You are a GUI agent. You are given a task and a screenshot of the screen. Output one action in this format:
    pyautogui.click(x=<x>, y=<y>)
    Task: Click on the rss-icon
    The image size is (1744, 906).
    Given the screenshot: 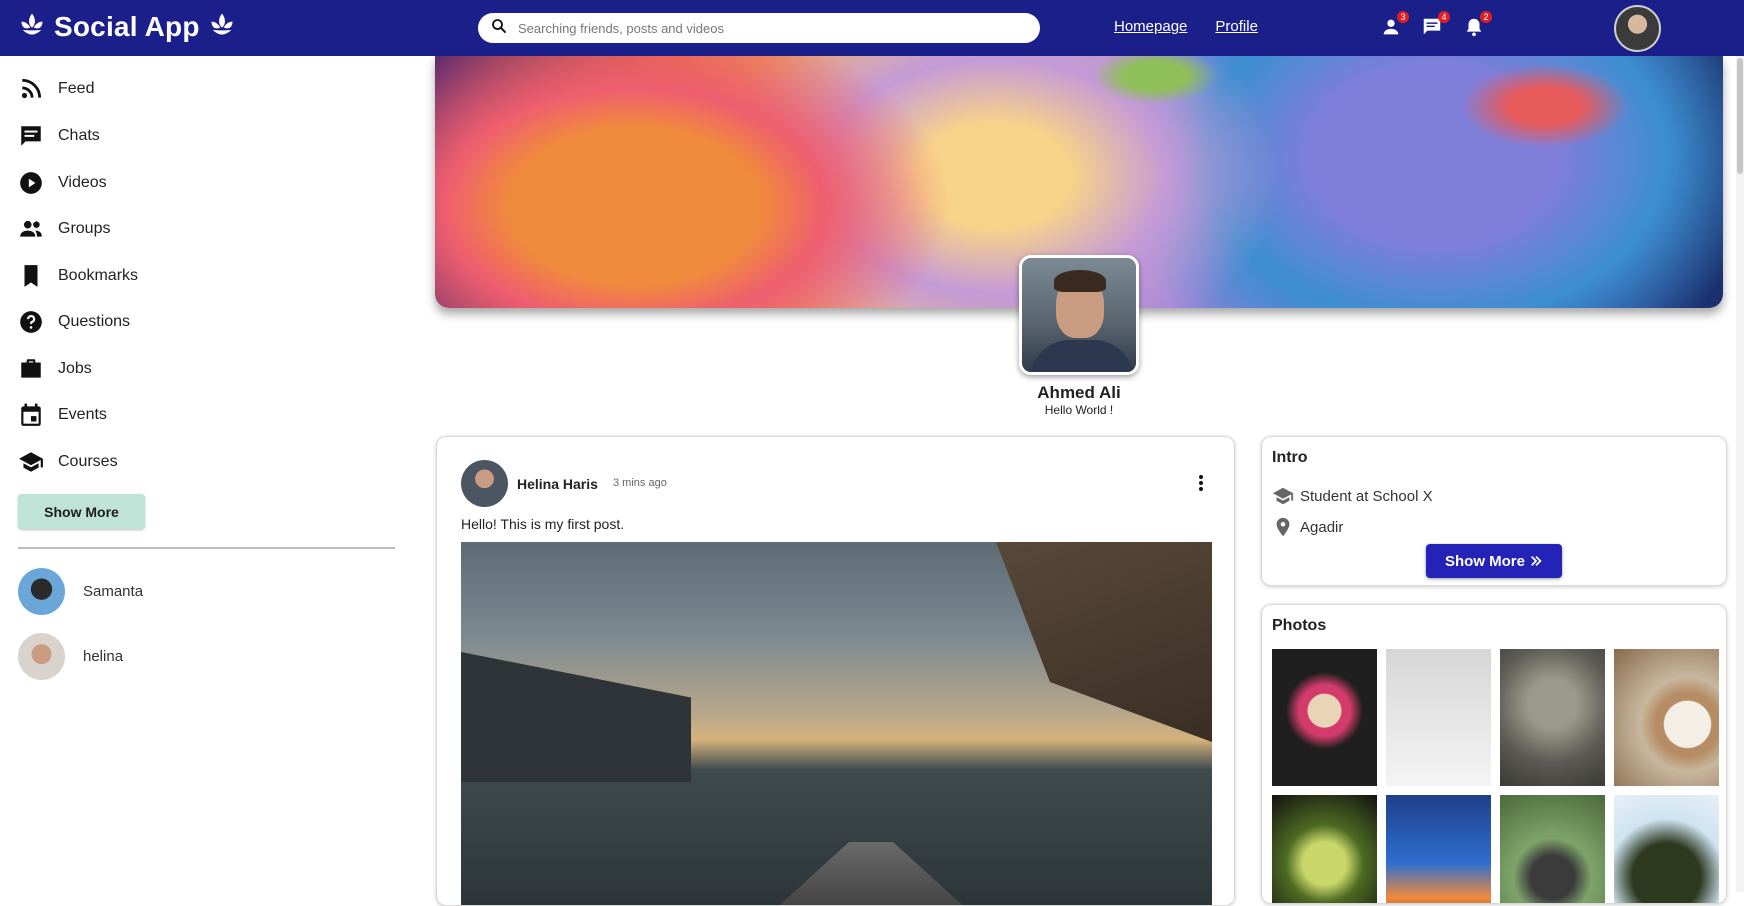 What is the action you would take?
    pyautogui.click(x=31, y=88)
    